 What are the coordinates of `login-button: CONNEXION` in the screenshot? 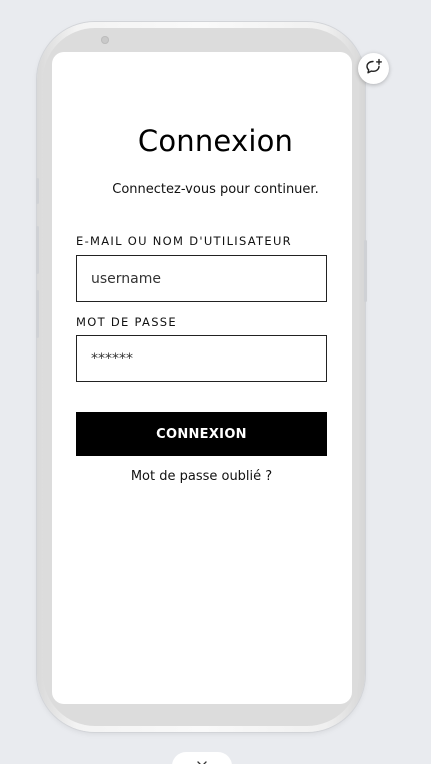 It's located at (201, 434).